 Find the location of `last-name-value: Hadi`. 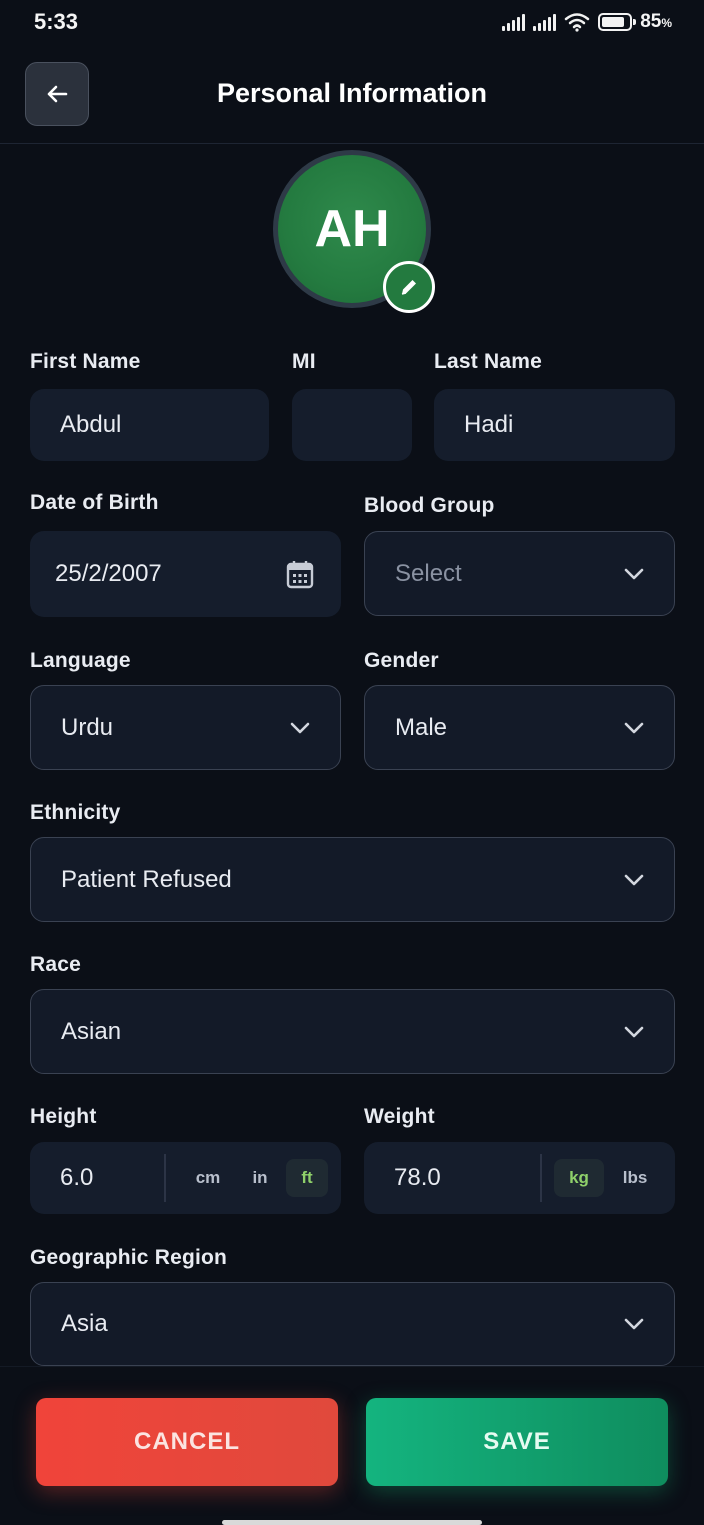

last-name-value: Hadi is located at coordinates (489, 424).